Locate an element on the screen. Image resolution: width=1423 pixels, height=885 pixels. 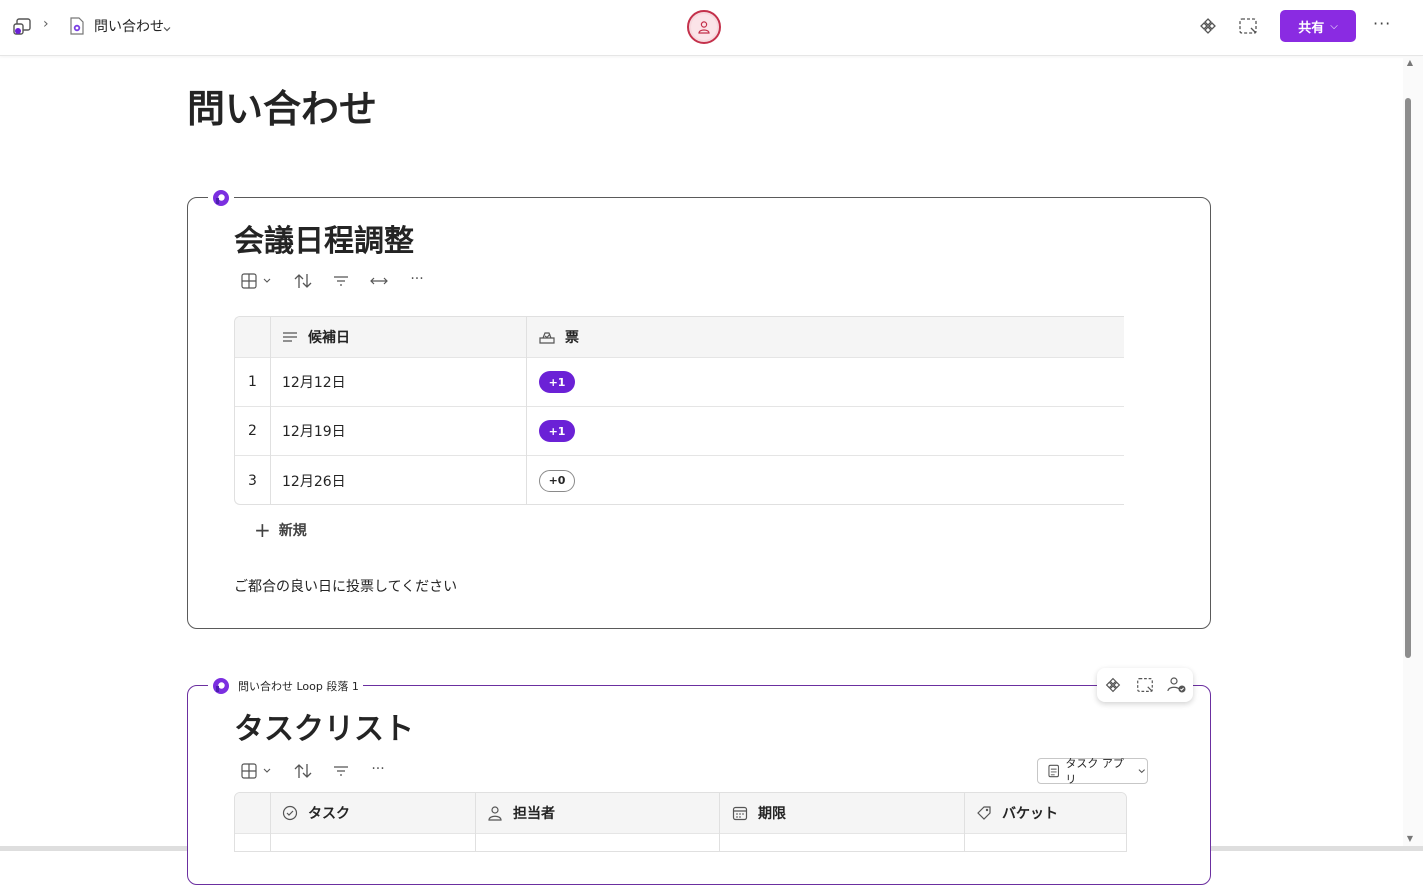
table-header-row: タスク 担当者 期限 バケット is located at coordinates (680, 813).